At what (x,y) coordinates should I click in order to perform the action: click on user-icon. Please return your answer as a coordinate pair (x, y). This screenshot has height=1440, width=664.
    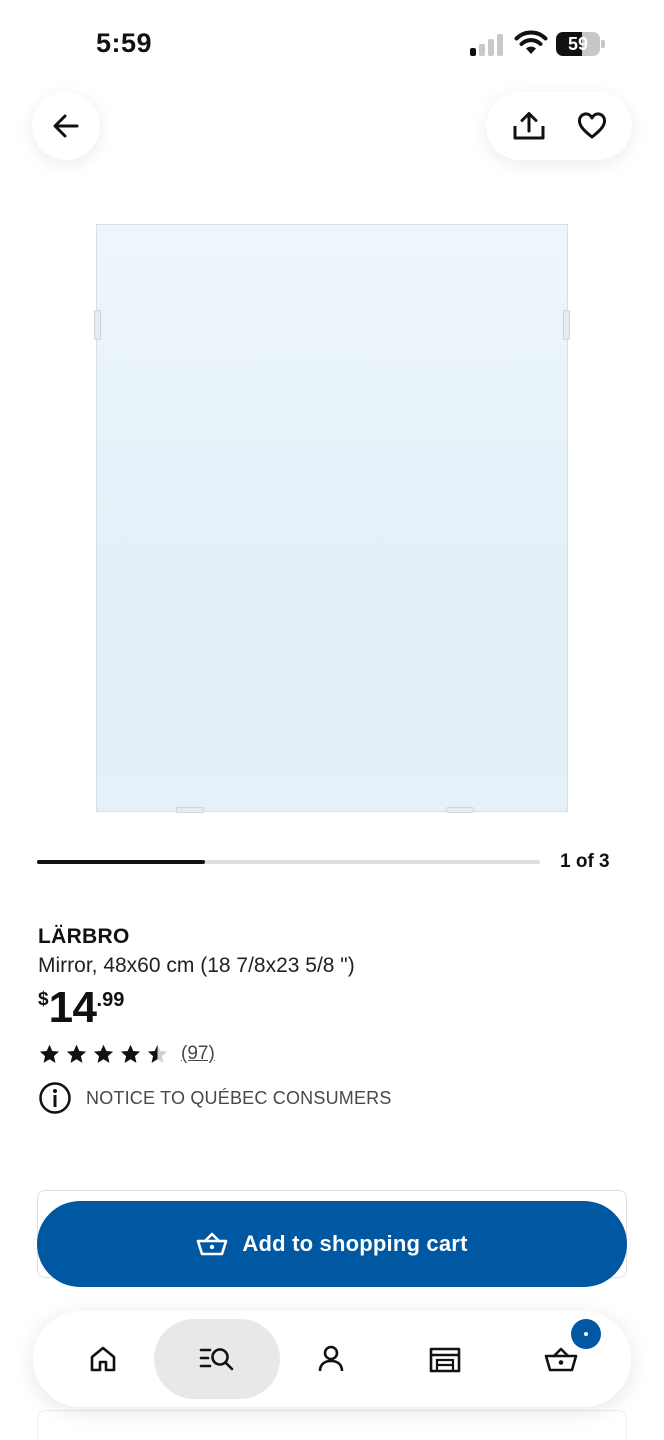
    Looking at the image, I should click on (331, 1359).